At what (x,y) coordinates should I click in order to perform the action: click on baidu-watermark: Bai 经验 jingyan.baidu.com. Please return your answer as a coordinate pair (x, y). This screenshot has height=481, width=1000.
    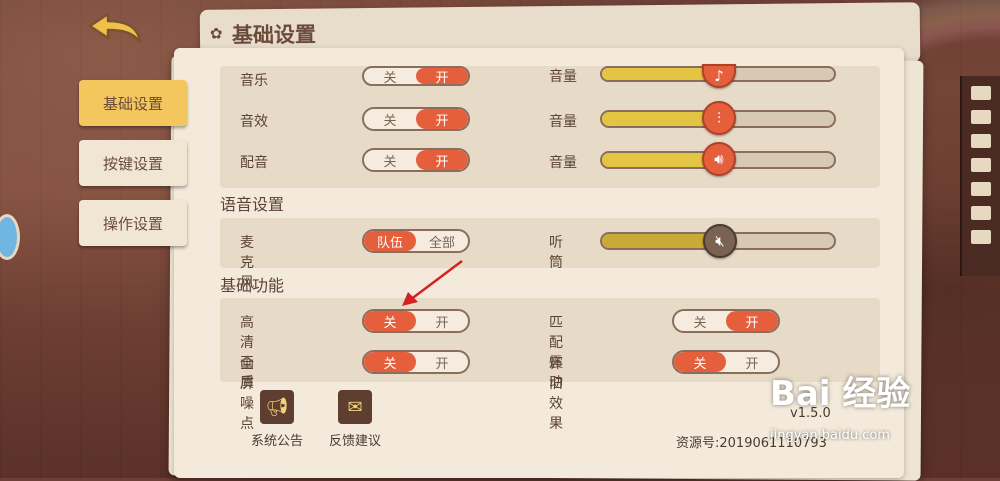
    Looking at the image, I should click on (880, 411).